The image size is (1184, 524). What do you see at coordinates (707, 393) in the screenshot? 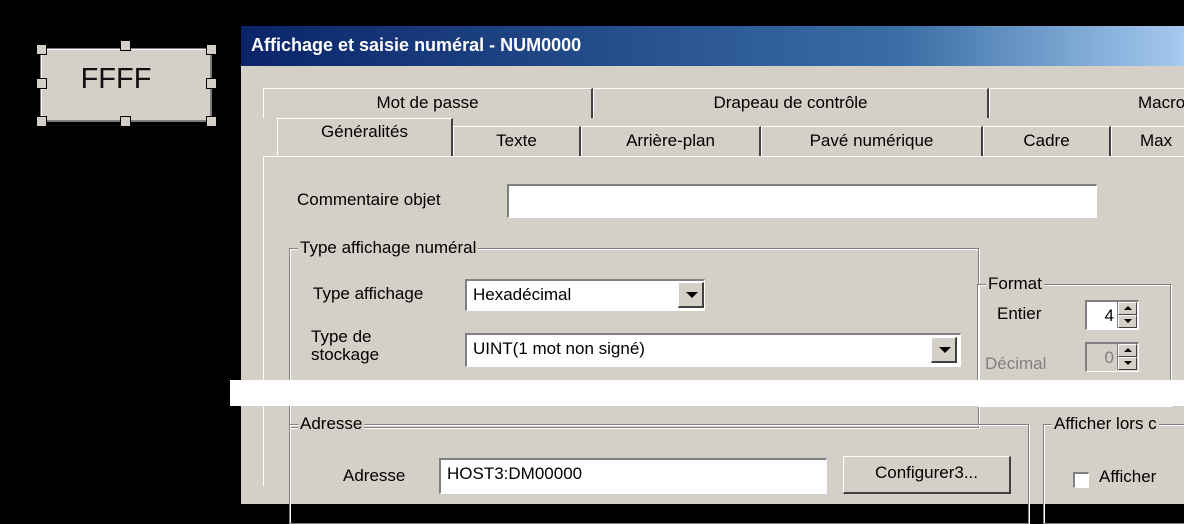
I see `white-strip` at bounding box center [707, 393].